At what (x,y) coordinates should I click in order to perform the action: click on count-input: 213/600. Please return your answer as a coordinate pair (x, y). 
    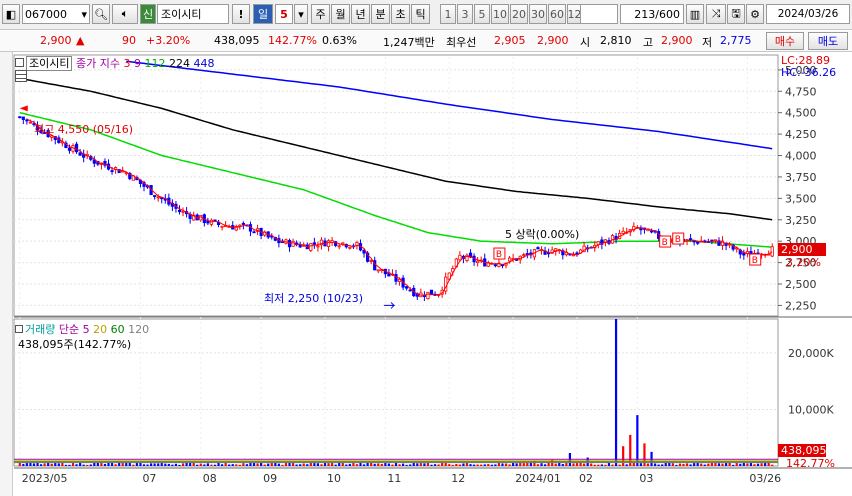
    Looking at the image, I should click on (652, 14).